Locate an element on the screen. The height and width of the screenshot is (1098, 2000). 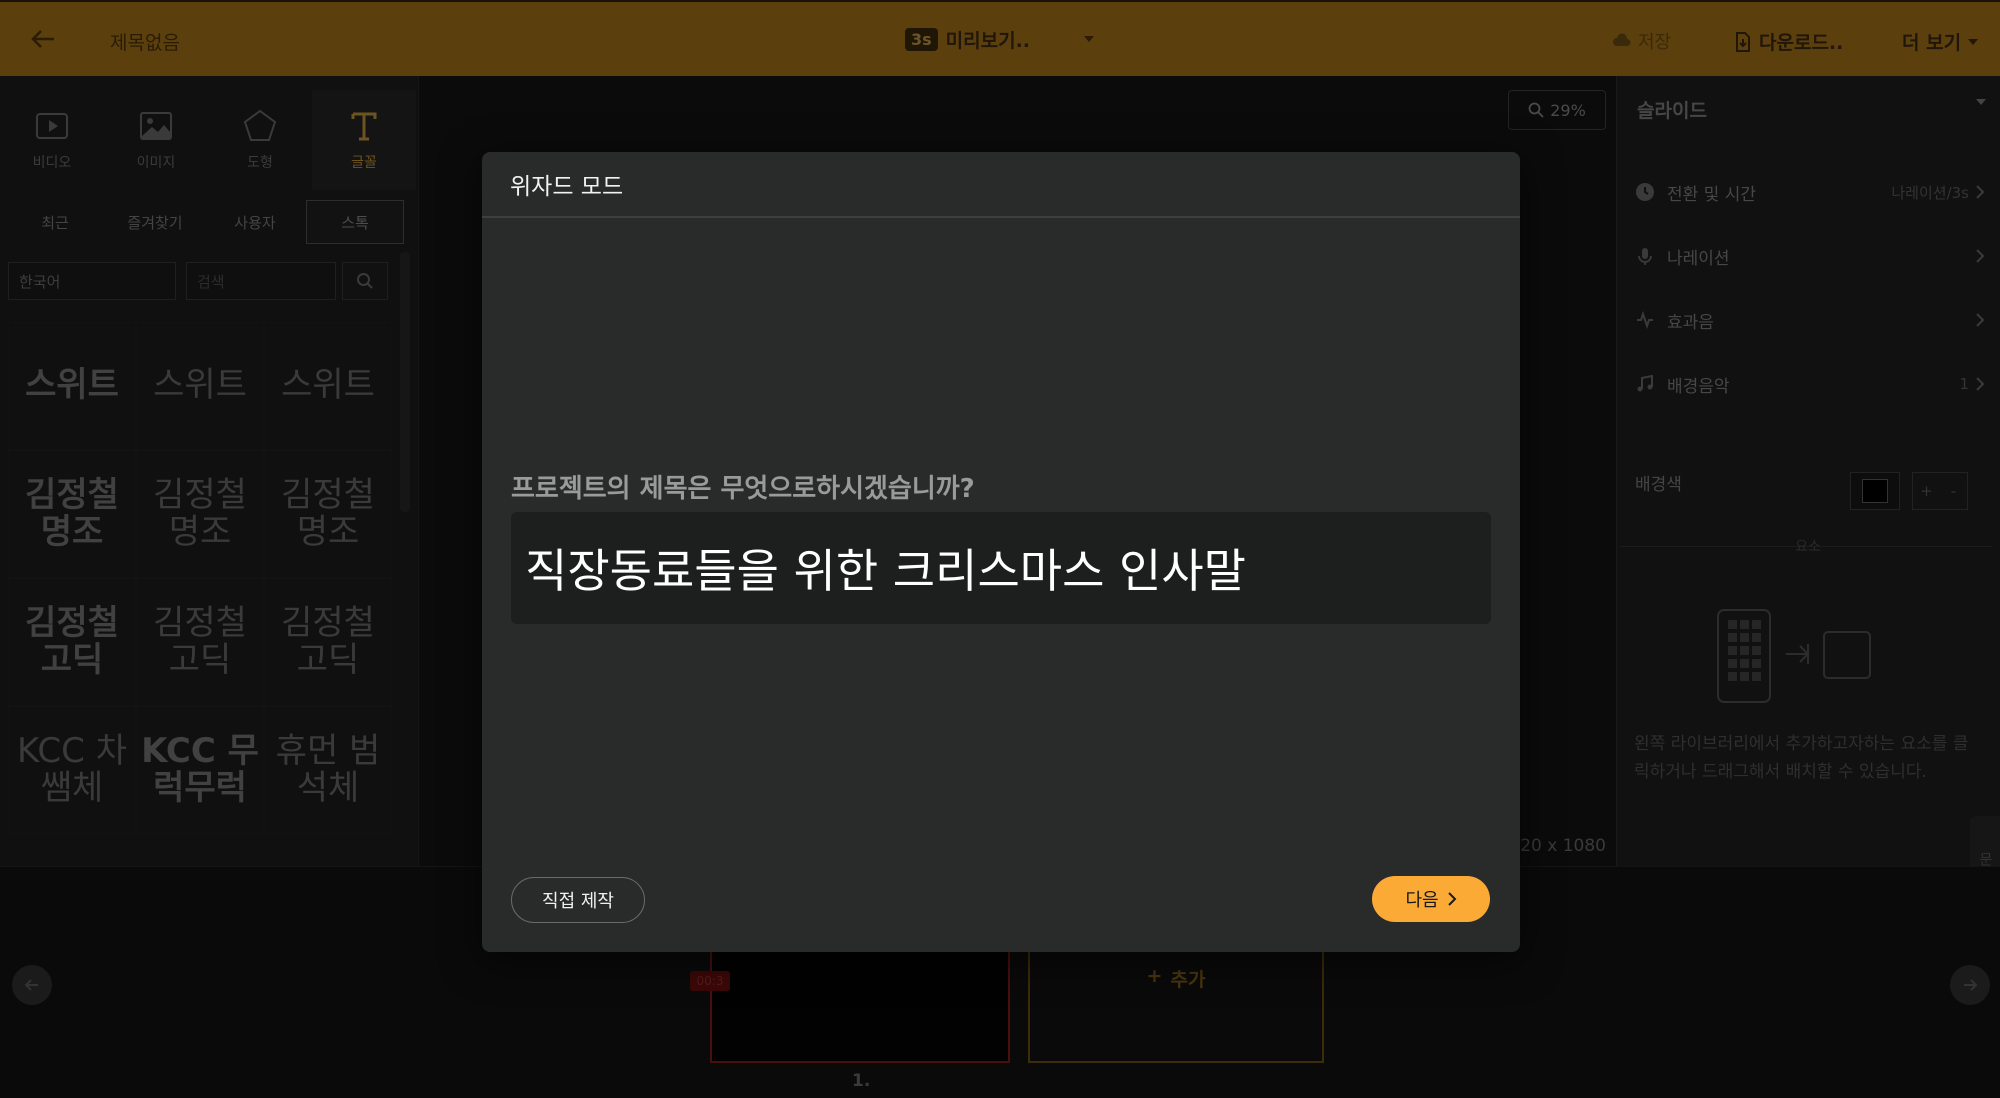
slide-thumbnail is located at coordinates (860, 1005).